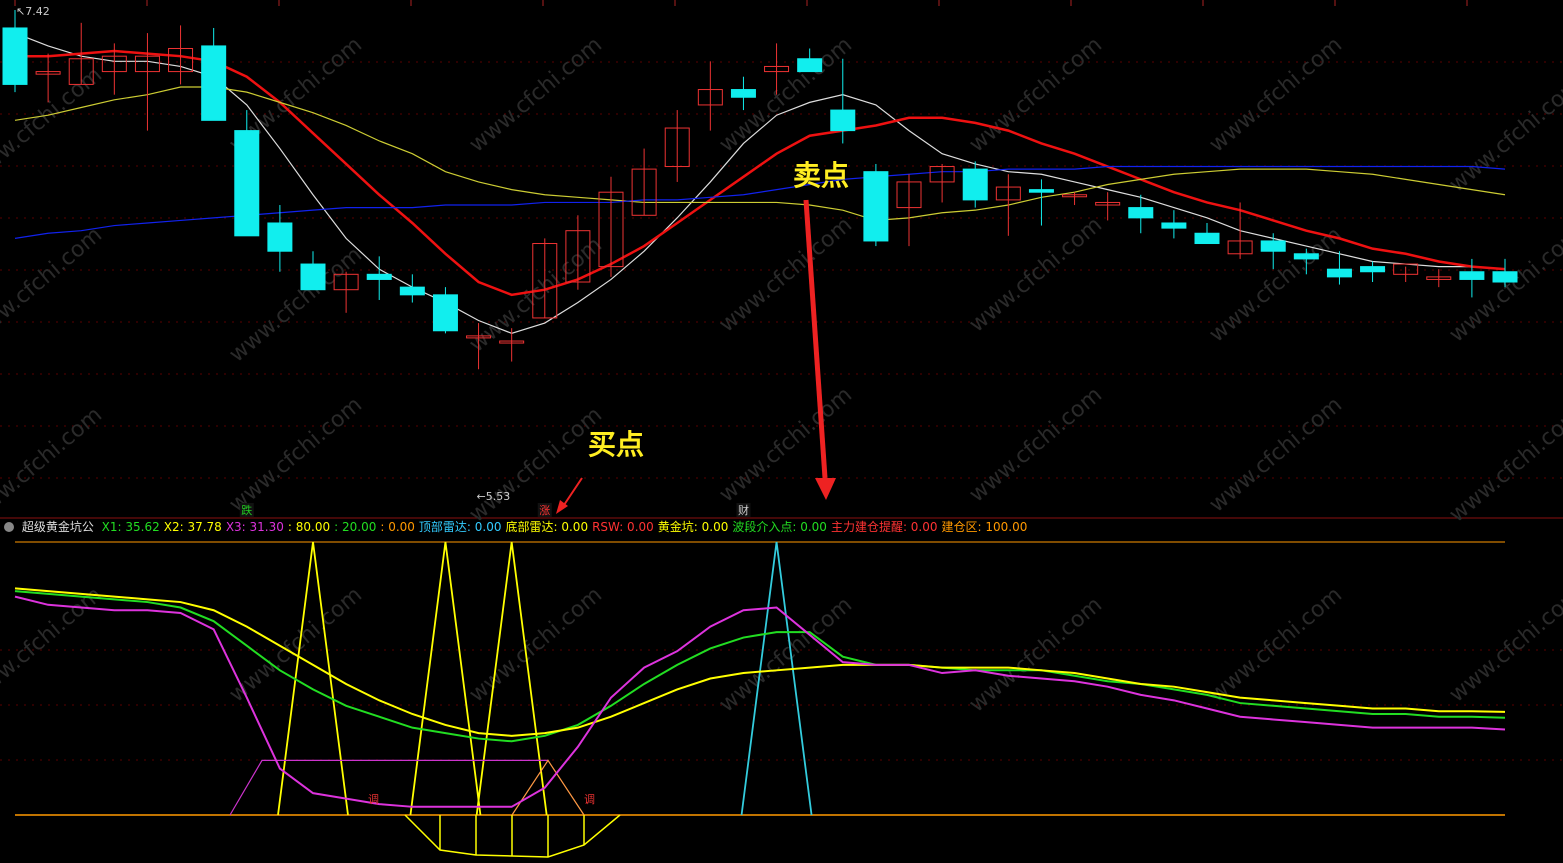 The height and width of the screenshot is (863, 1563). What do you see at coordinates (192, 527) in the screenshot?
I see `indicator-value-1: X2: 37.78` at bounding box center [192, 527].